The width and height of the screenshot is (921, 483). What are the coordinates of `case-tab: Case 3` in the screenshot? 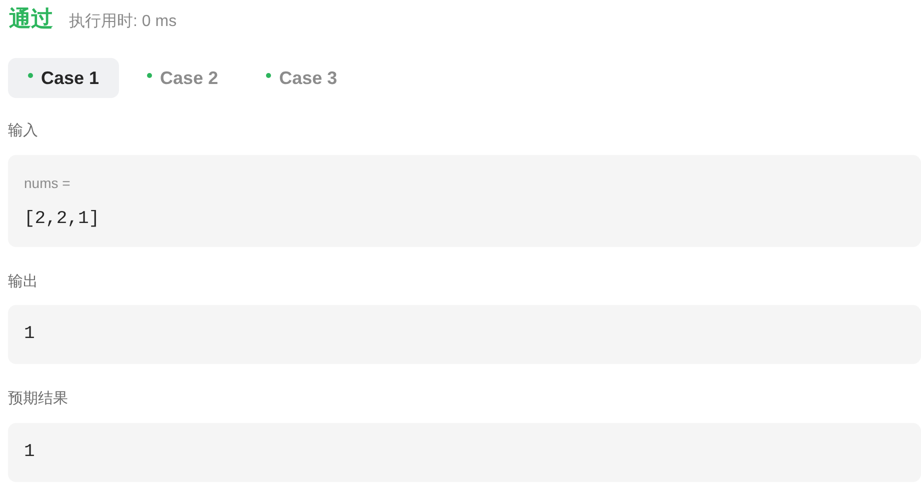 It's located at (302, 78).